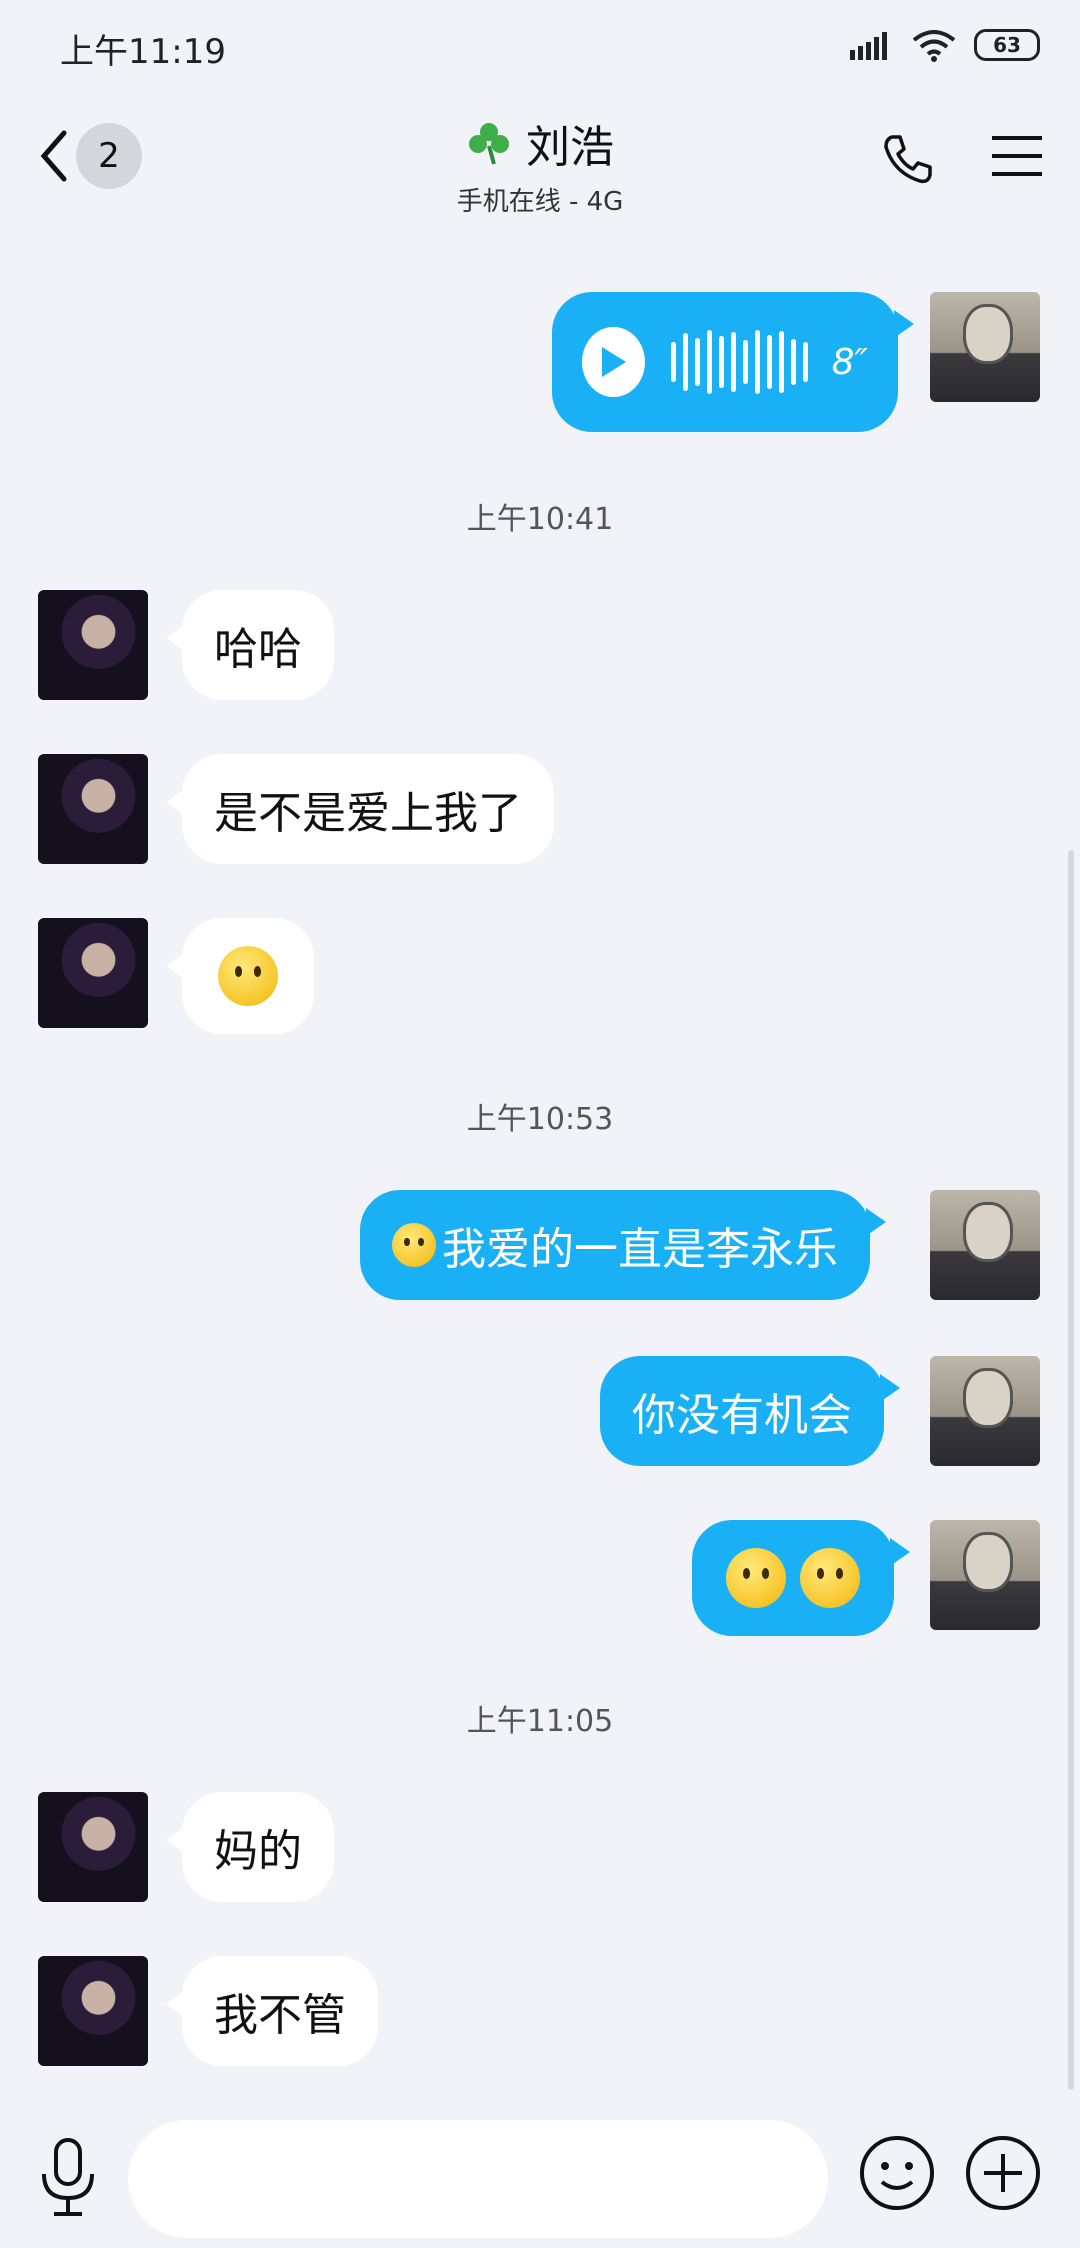 This screenshot has width=1080, height=2248. I want to click on more-actions-button, so click(1003, 2175).